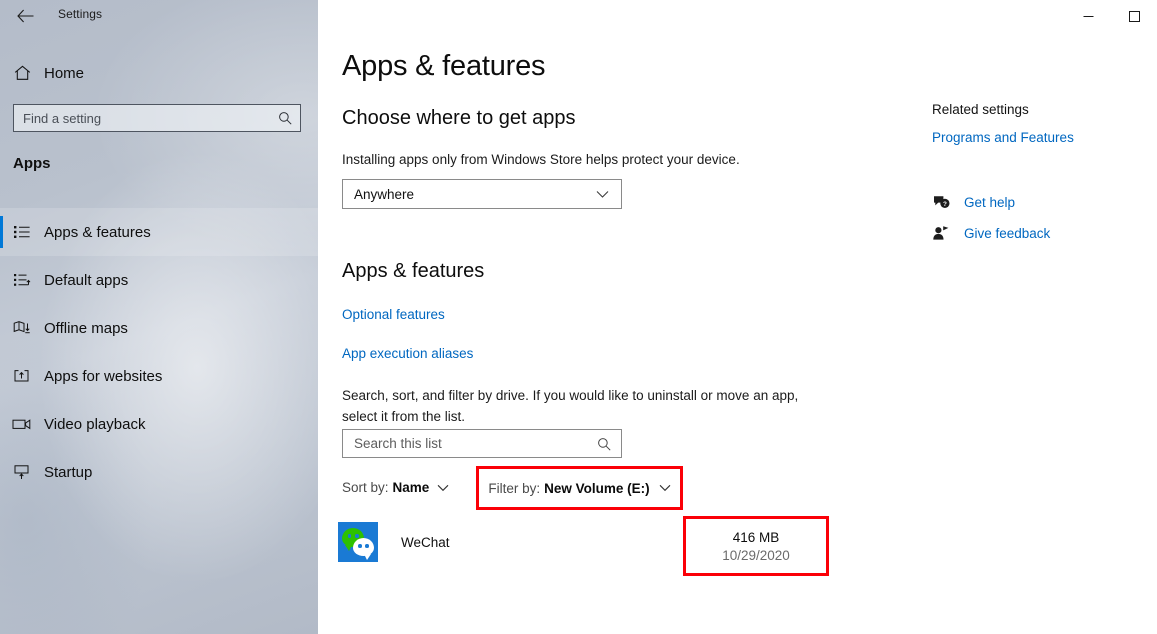  What do you see at coordinates (756, 546) in the screenshot?
I see `app-size-highlight-box: 416 MB 10/29/2020` at bounding box center [756, 546].